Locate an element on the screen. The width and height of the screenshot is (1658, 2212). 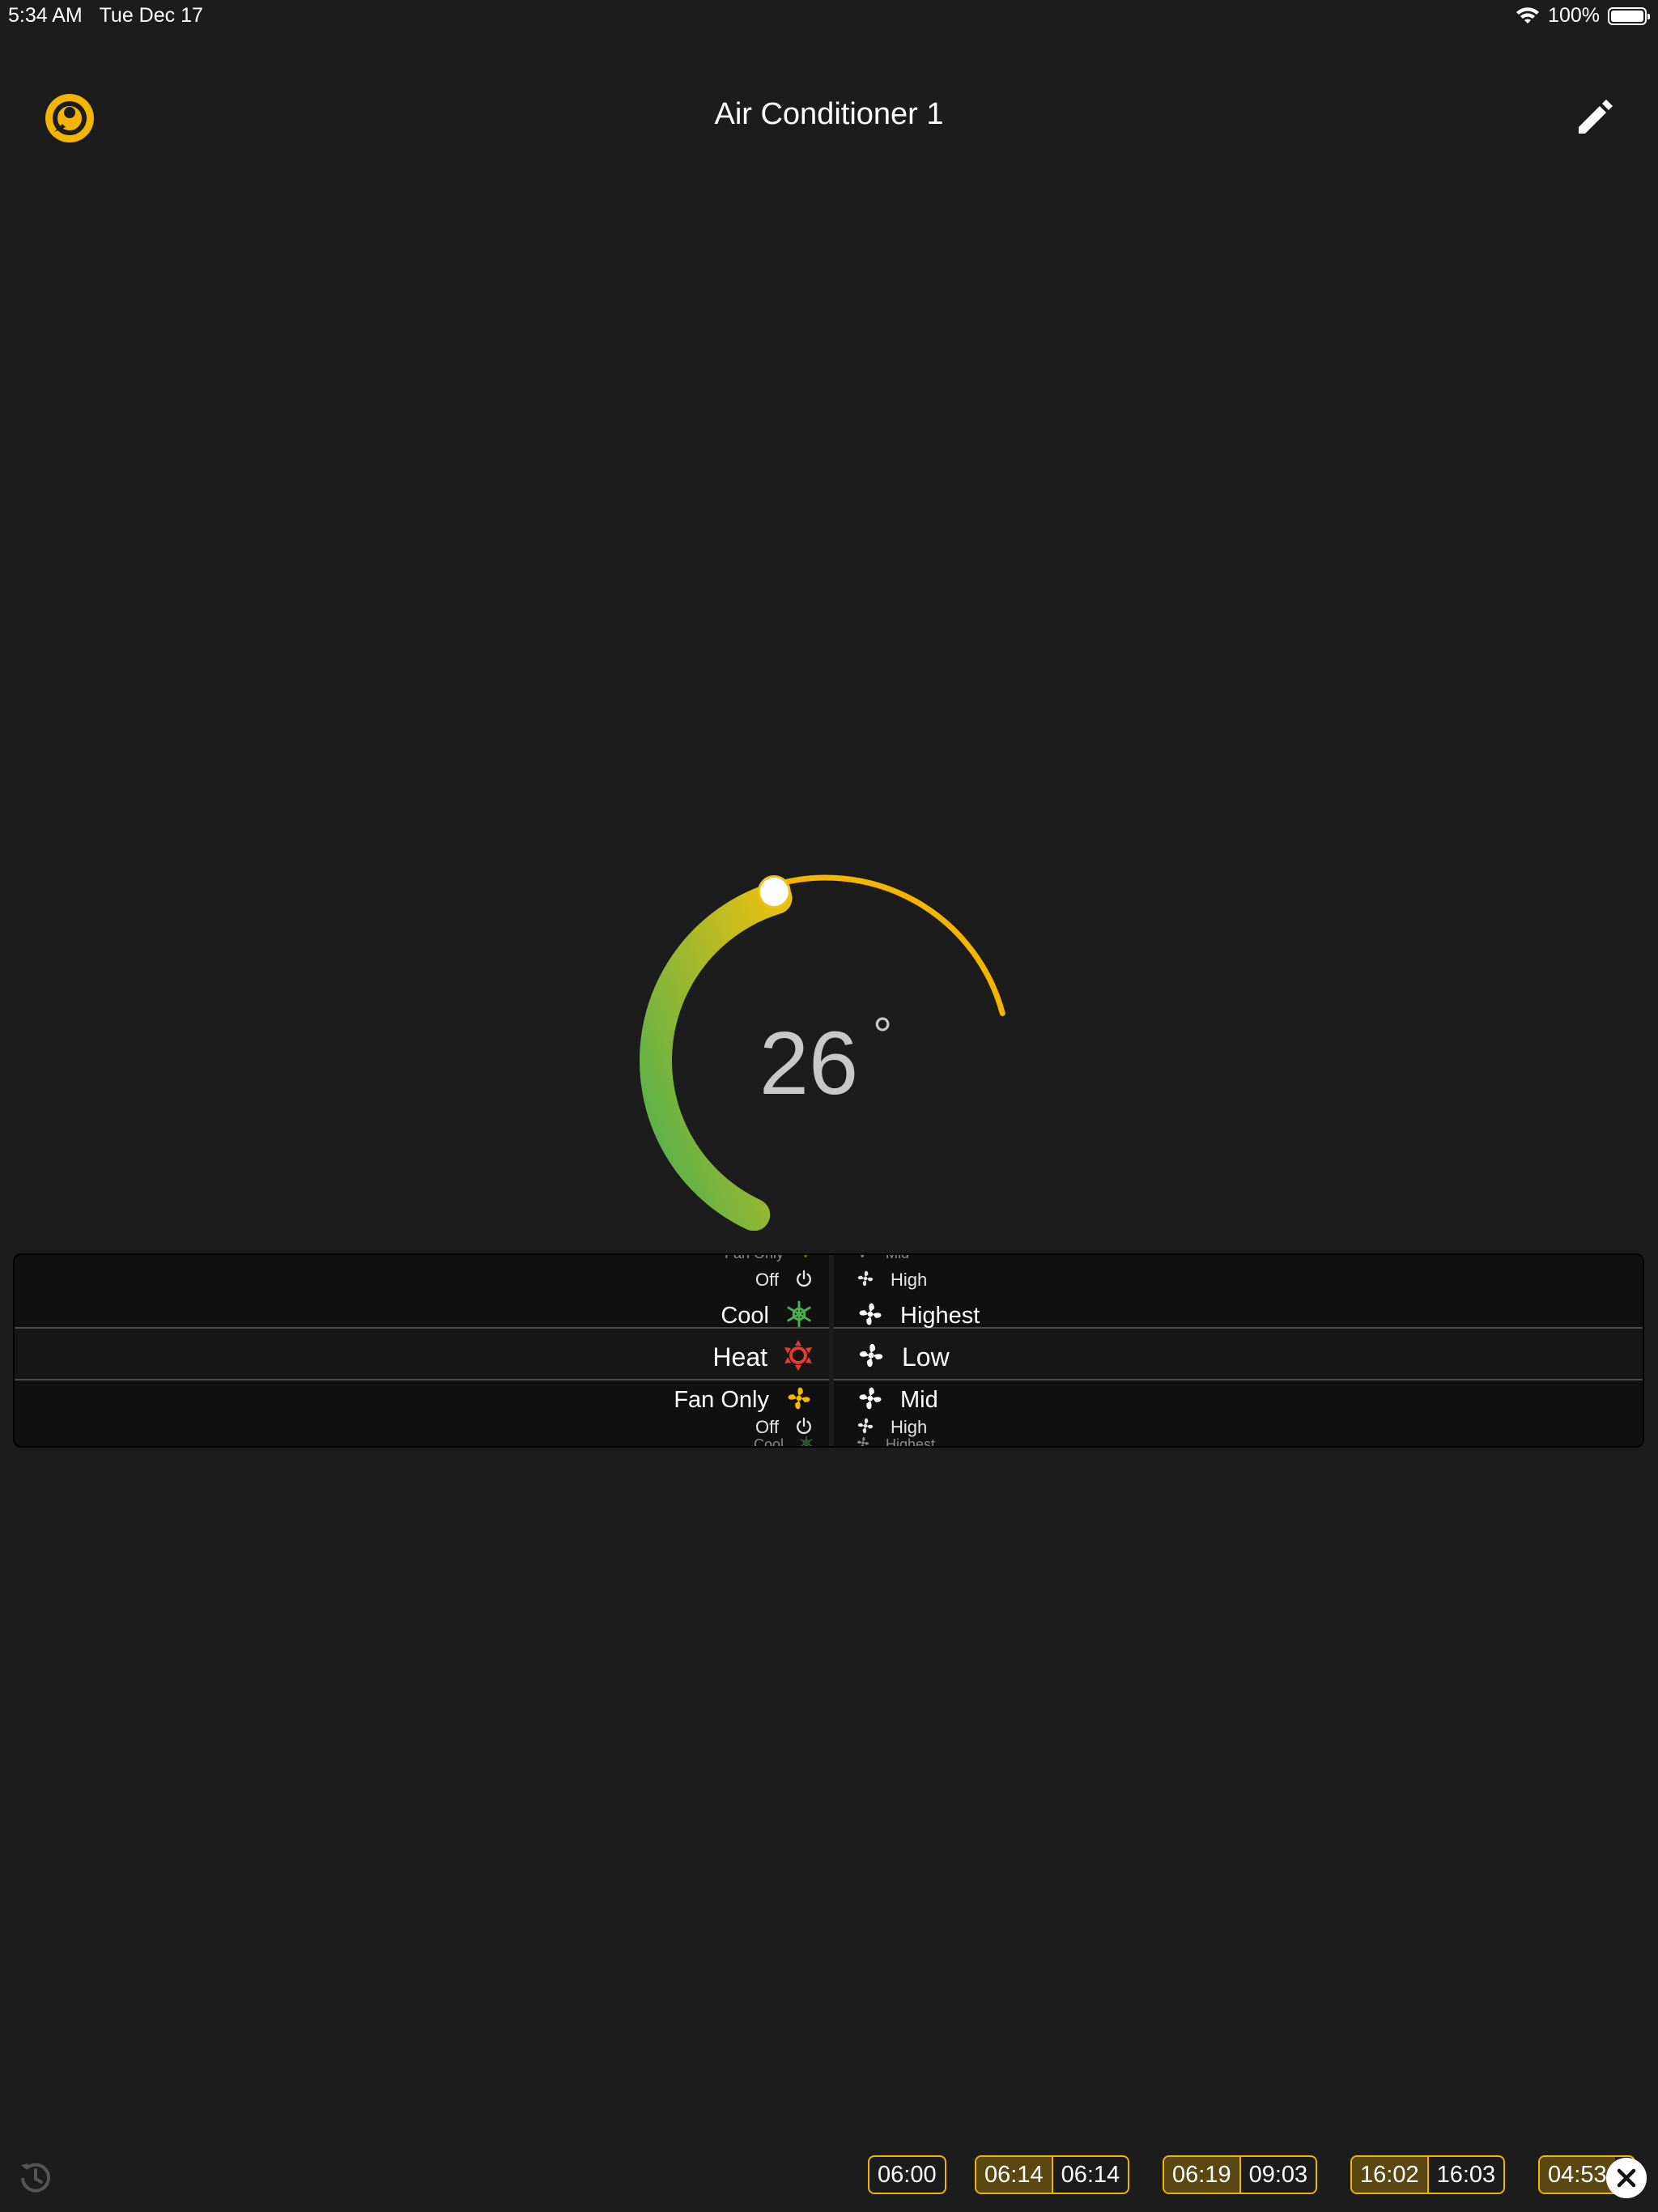
mode-option-label: Heat is located at coordinates (739, 1357).